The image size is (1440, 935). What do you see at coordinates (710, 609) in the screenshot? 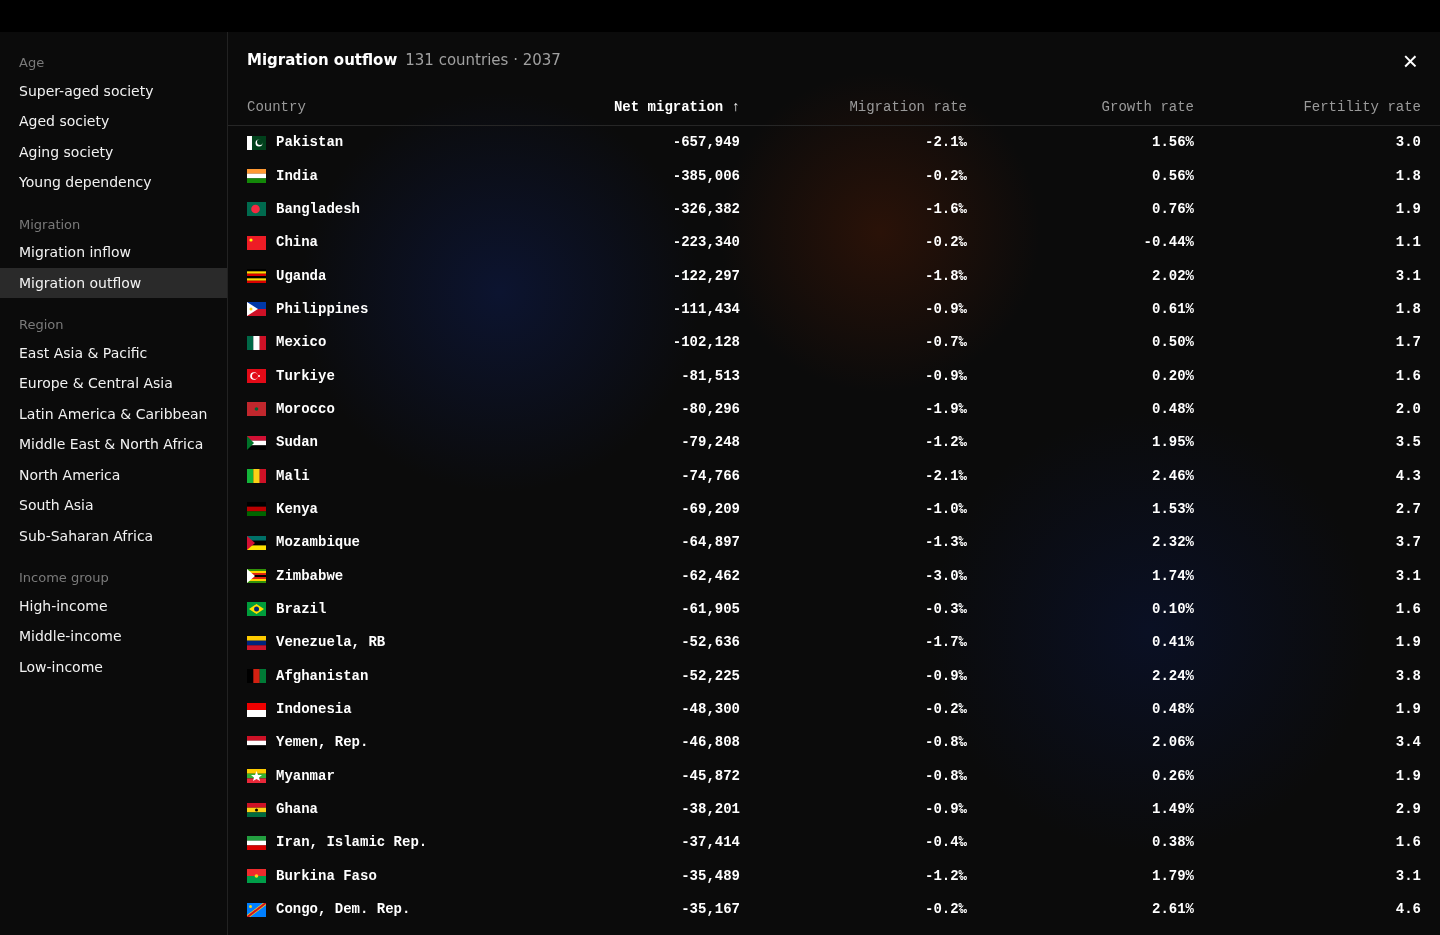
I see `net-migration-value: -61,905` at bounding box center [710, 609].